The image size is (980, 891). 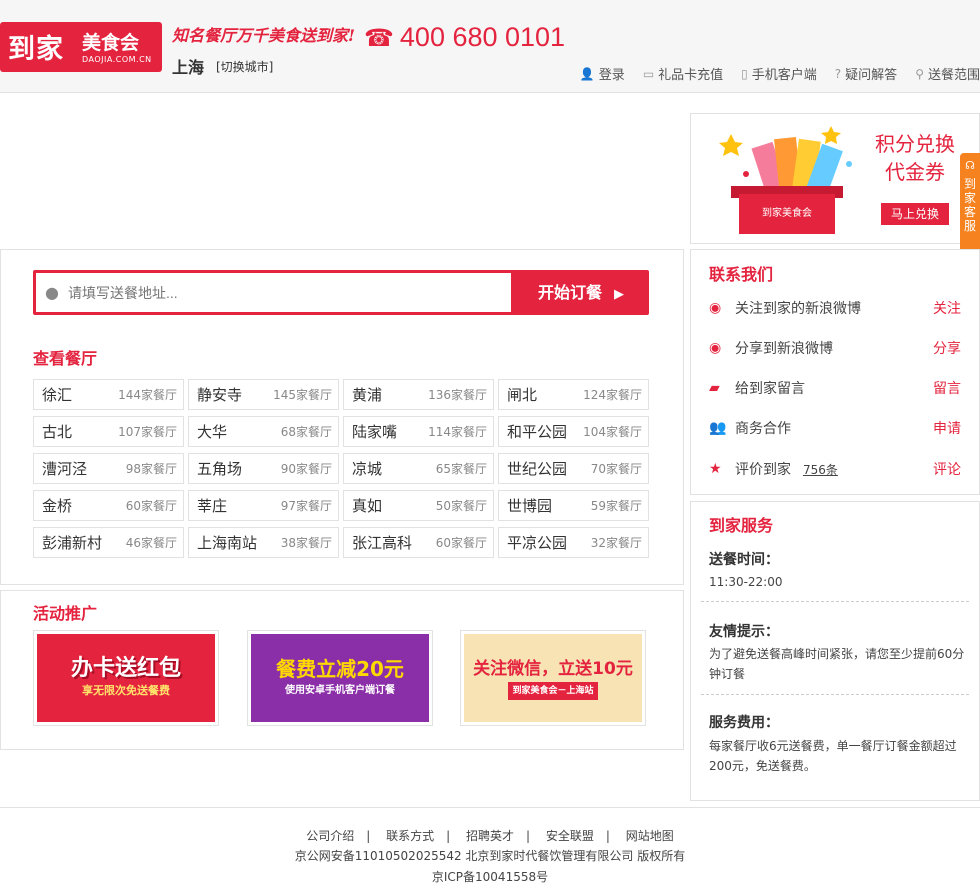 What do you see at coordinates (461, 469) in the screenshot?
I see `district-count: 65家餐厅` at bounding box center [461, 469].